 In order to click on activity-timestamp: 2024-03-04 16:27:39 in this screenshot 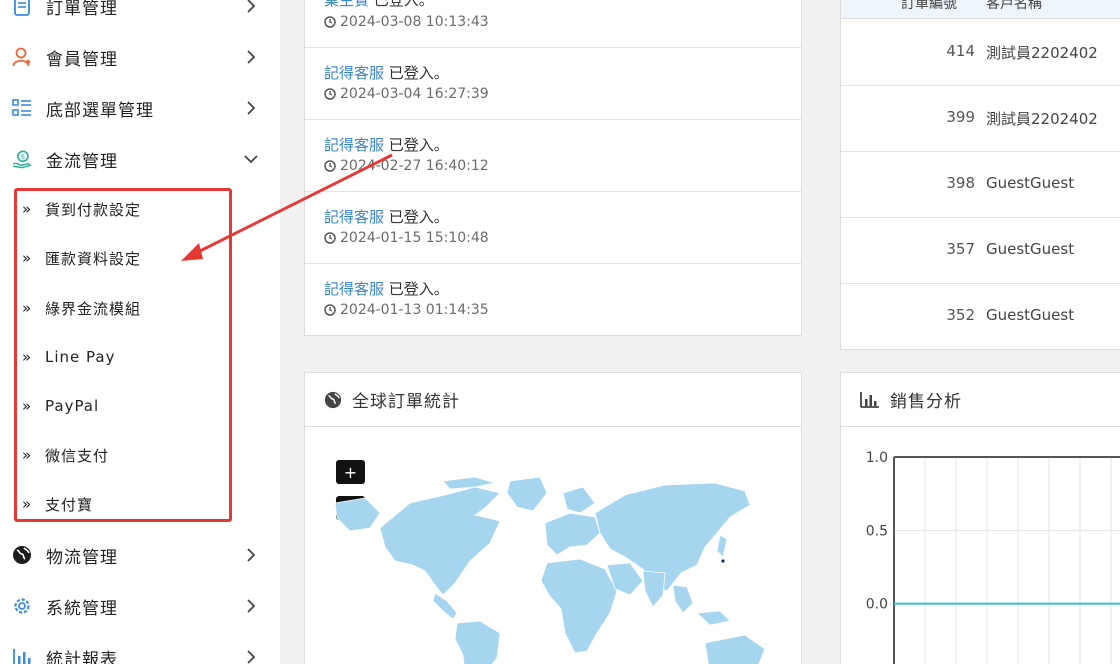, I will do `click(414, 94)`.